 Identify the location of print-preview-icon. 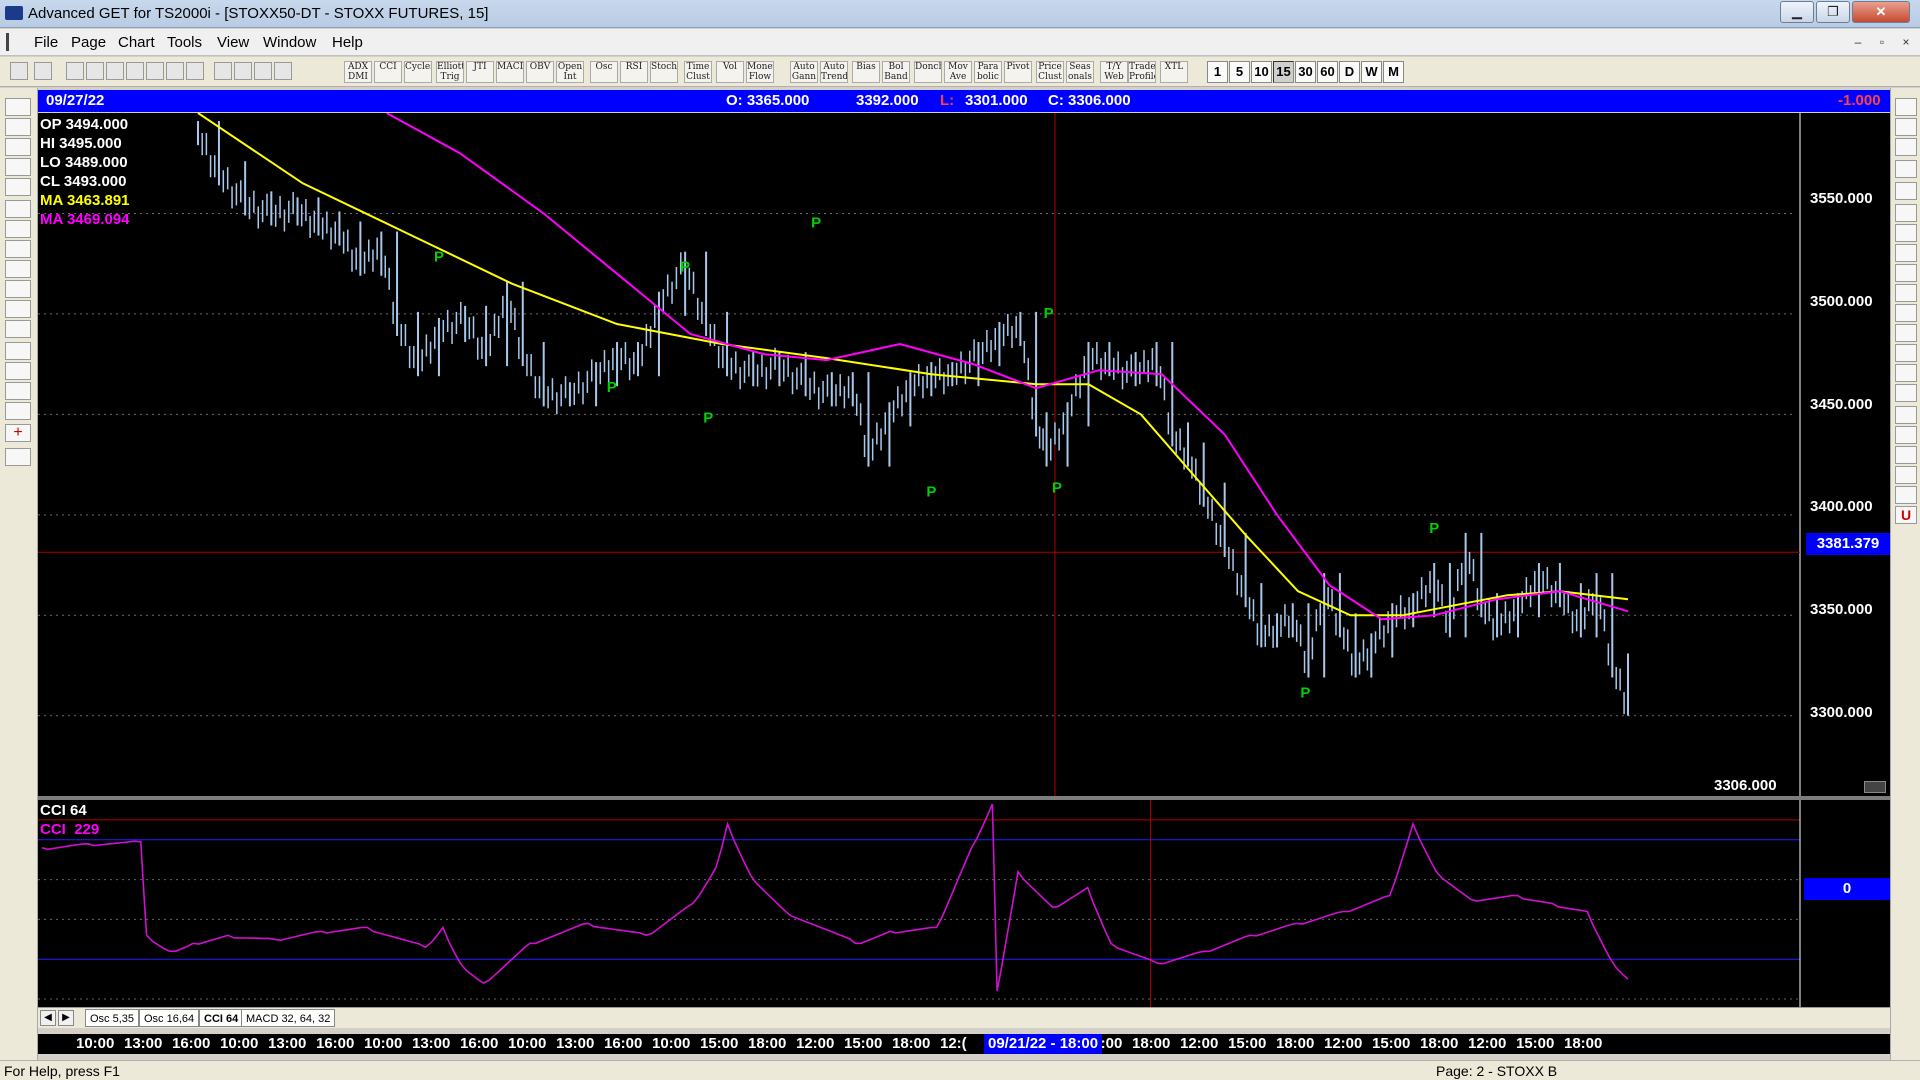
(243, 71).